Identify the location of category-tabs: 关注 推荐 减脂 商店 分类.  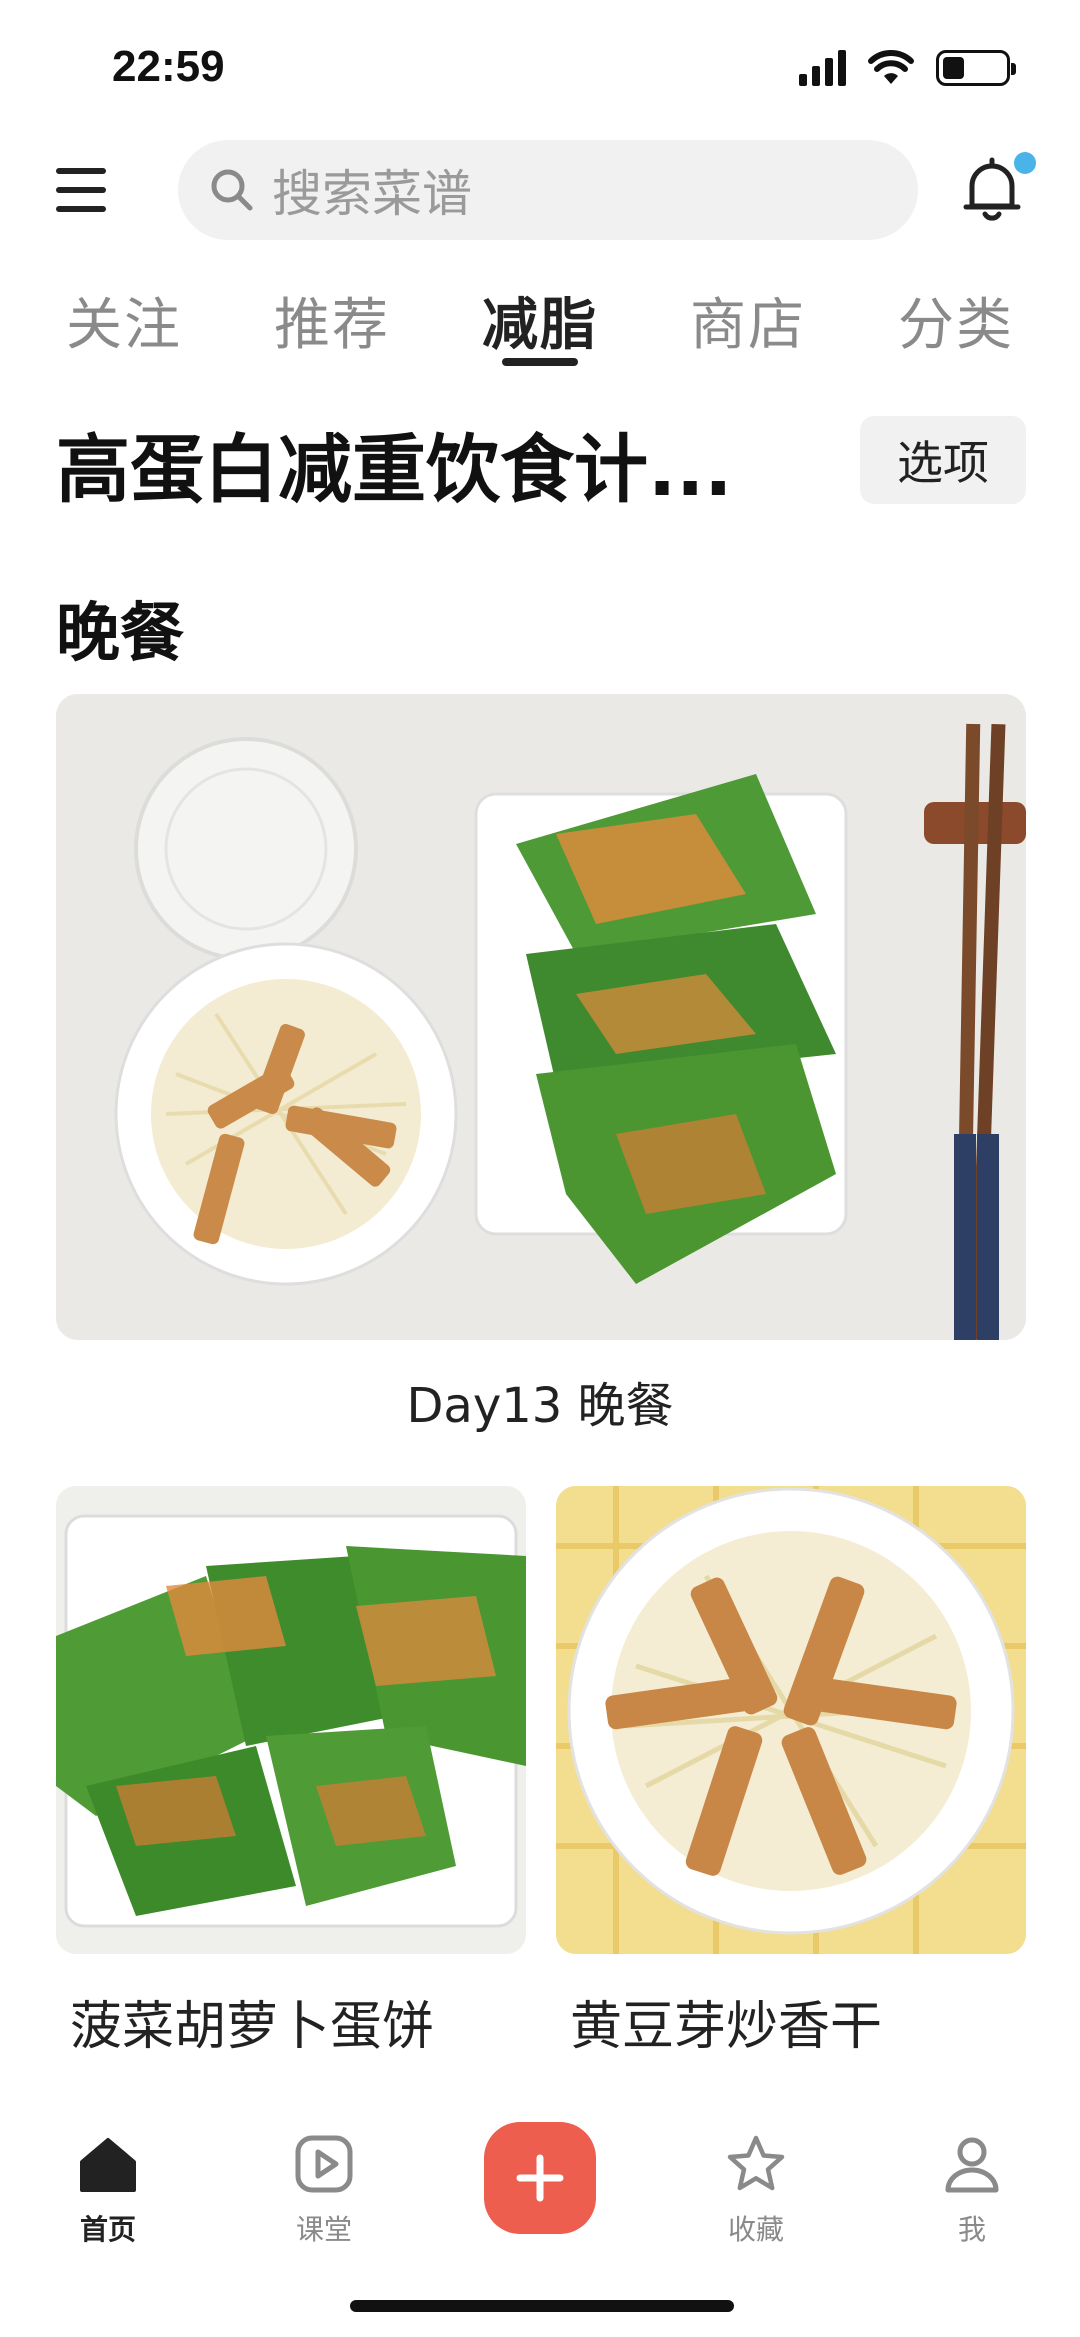
(540, 320).